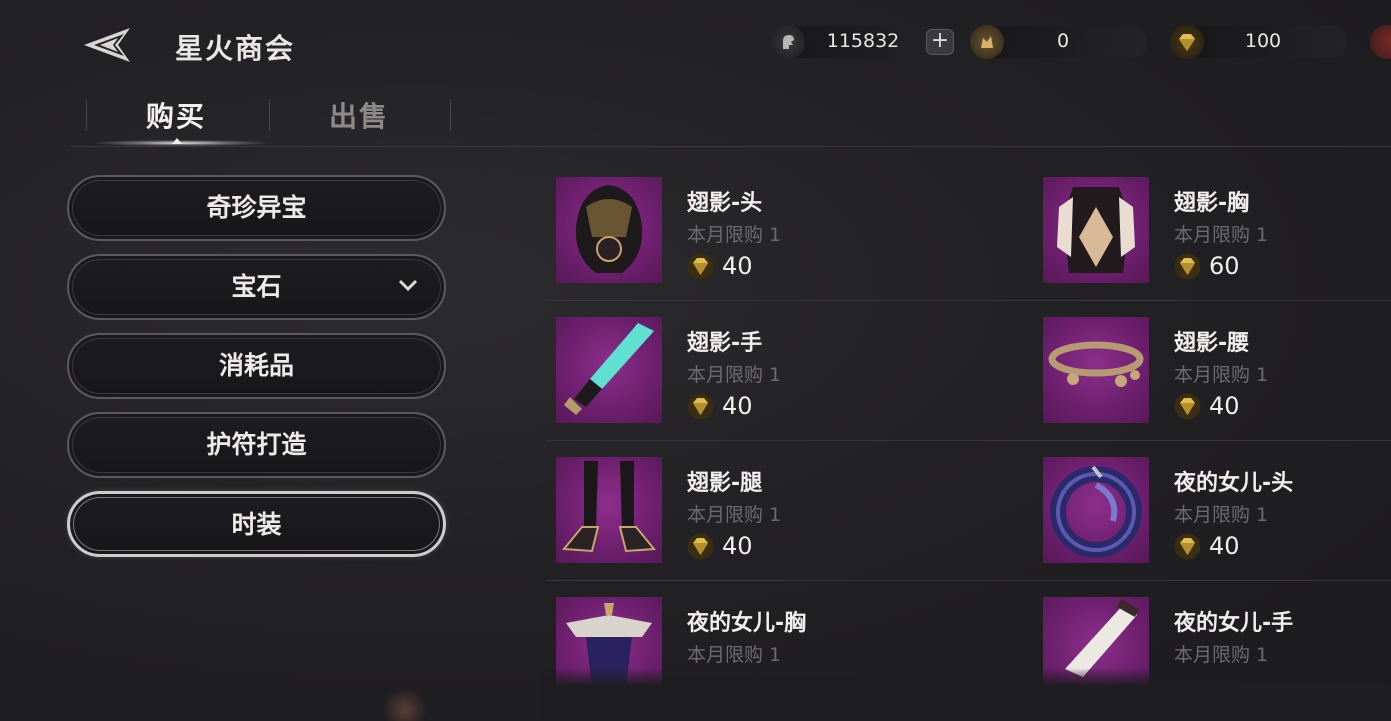  What do you see at coordinates (177, 141) in the screenshot?
I see `active-tab-caret` at bounding box center [177, 141].